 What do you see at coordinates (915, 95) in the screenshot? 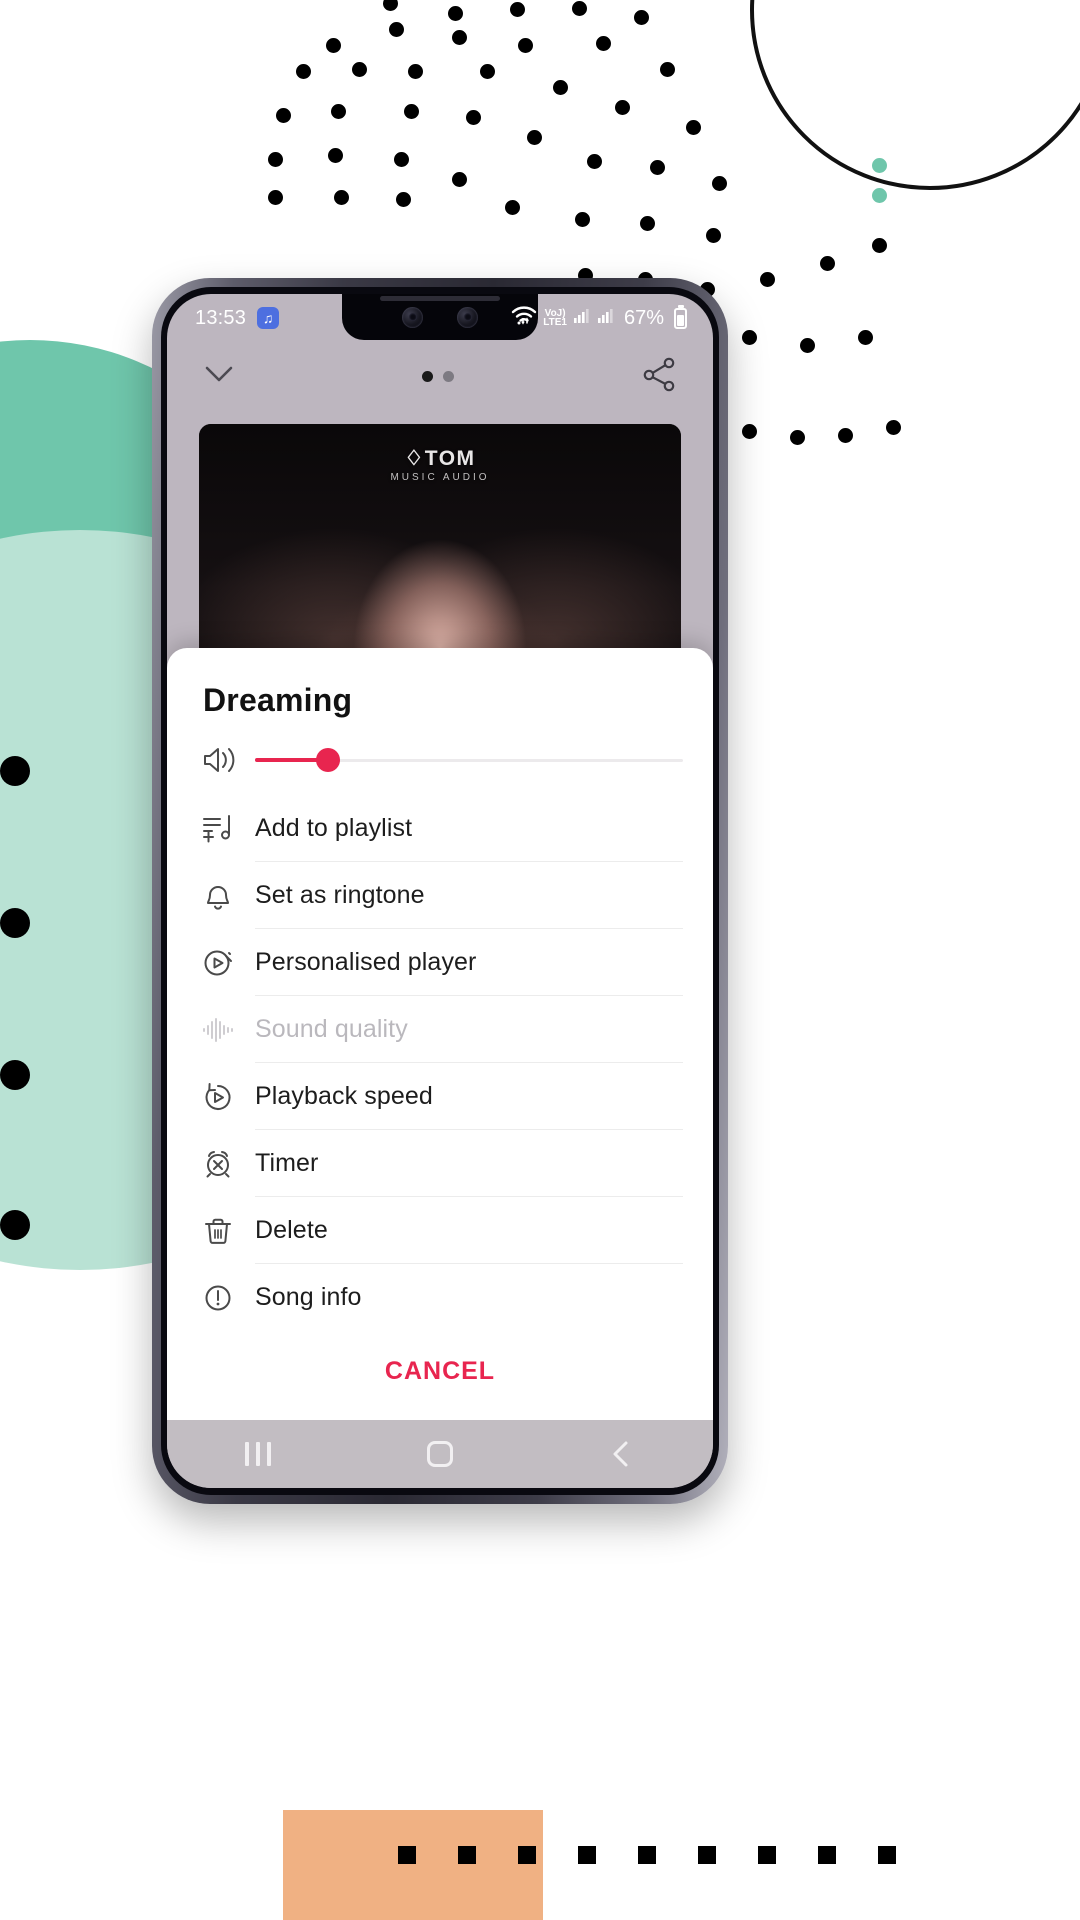
I see `decor-line-arc` at bounding box center [915, 95].